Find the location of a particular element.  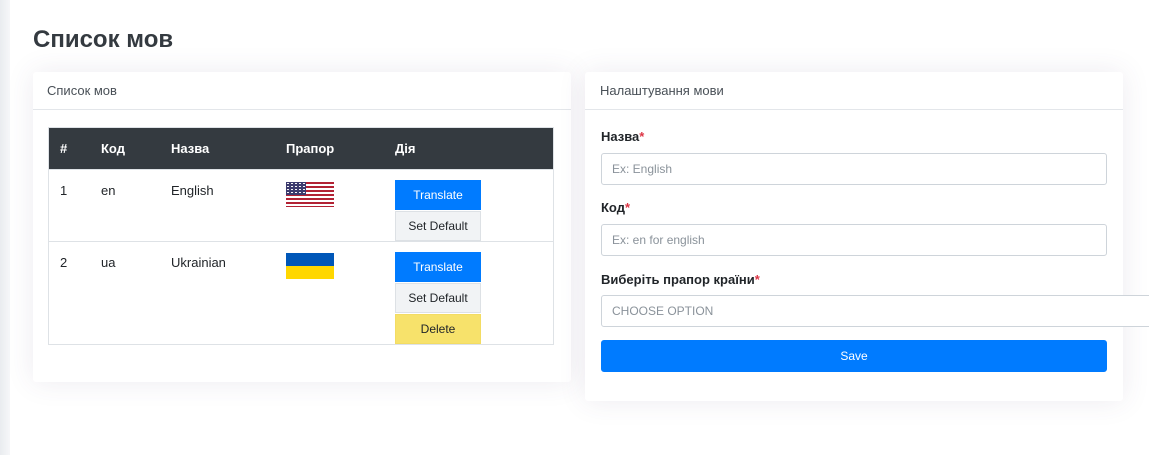

language-settings-card-title: Налаштування мови is located at coordinates (854, 91).